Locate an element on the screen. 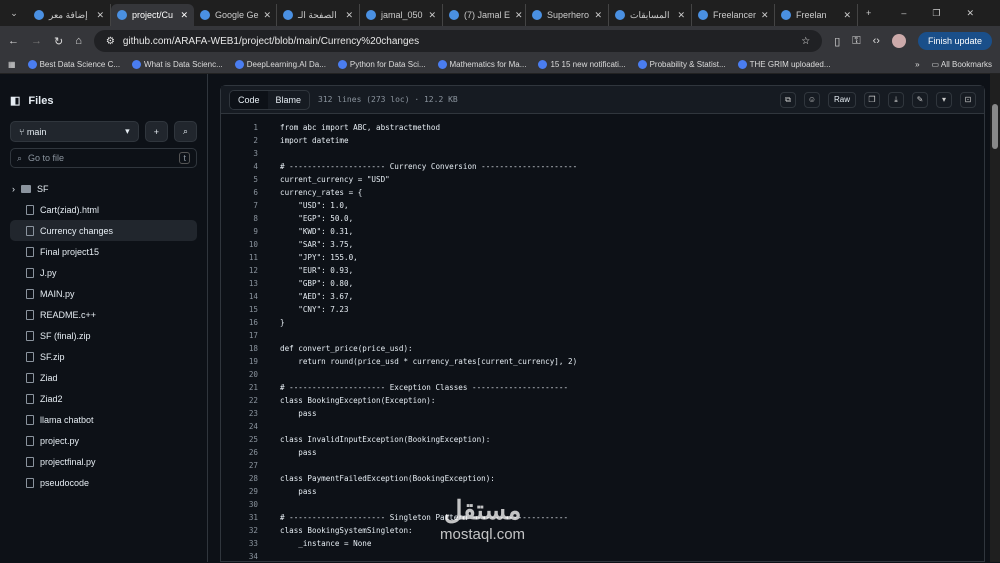  browser-tab: jamal_050 ✕ is located at coordinates (401, 15).